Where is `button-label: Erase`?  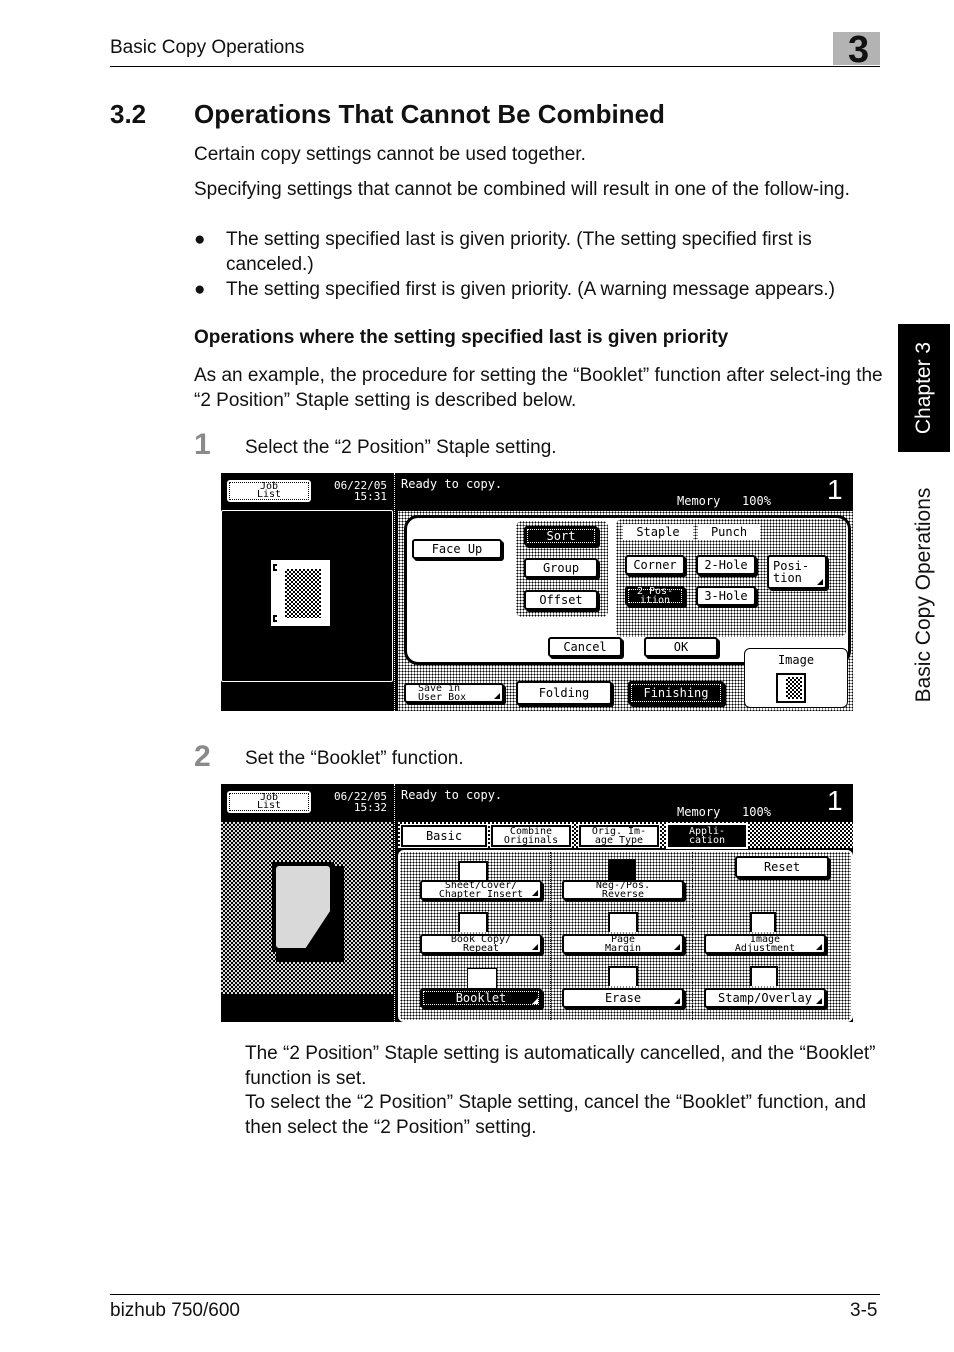
button-label: Erase is located at coordinates (623, 998).